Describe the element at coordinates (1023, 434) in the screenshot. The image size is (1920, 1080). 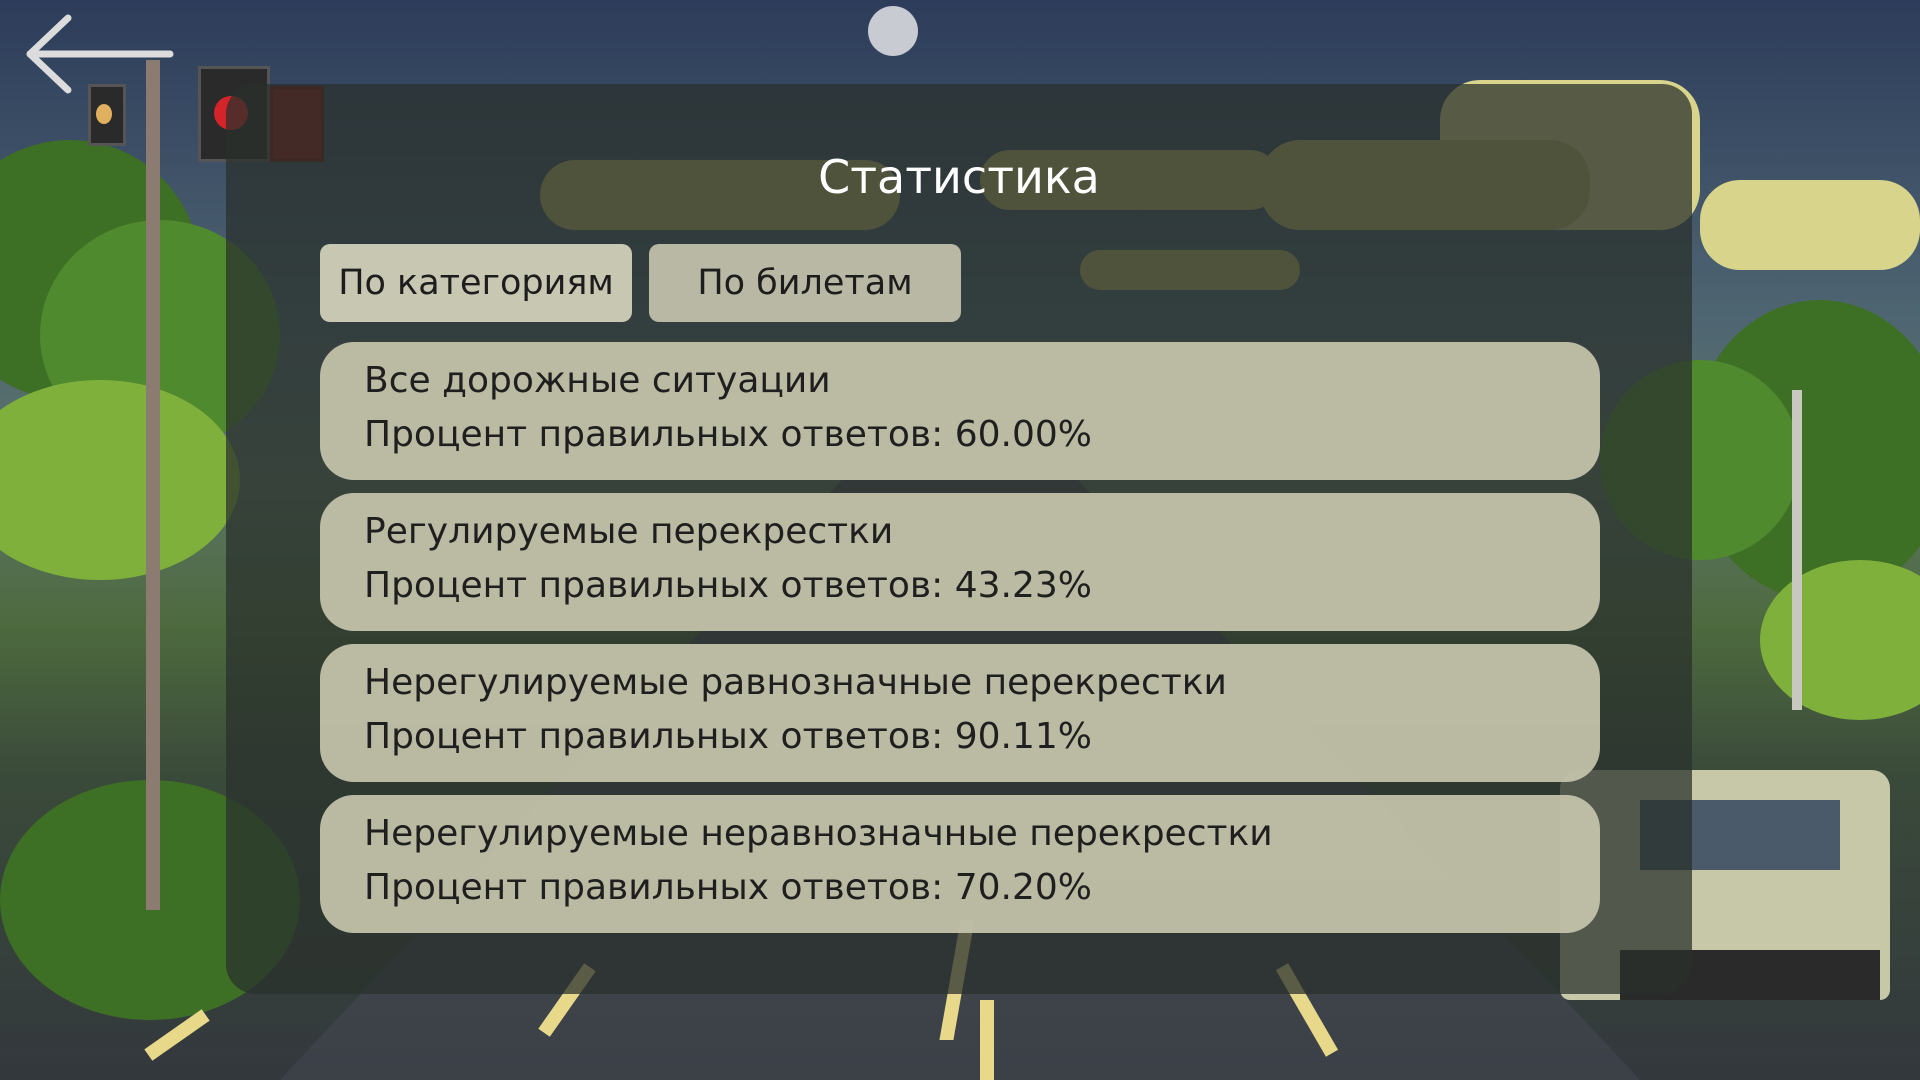
I see `percent-value: 60.00%` at that location.